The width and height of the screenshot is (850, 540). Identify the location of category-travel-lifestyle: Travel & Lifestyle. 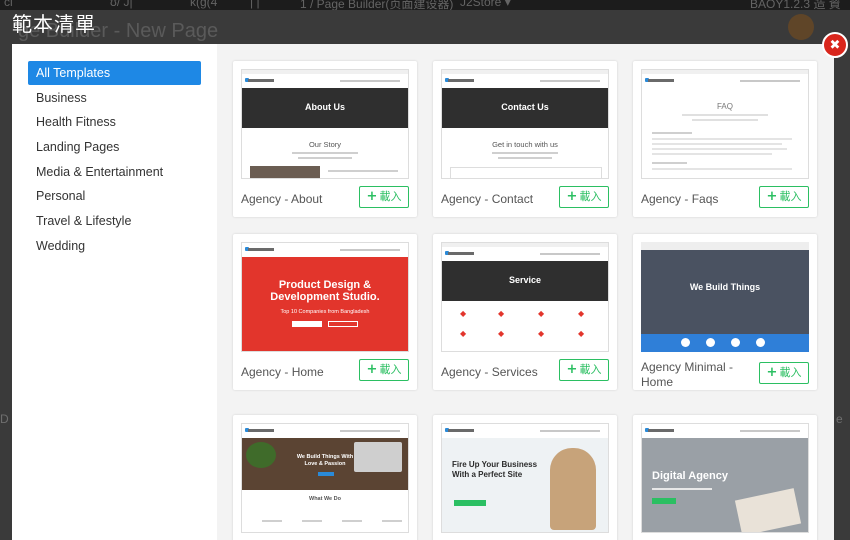
(114, 221).